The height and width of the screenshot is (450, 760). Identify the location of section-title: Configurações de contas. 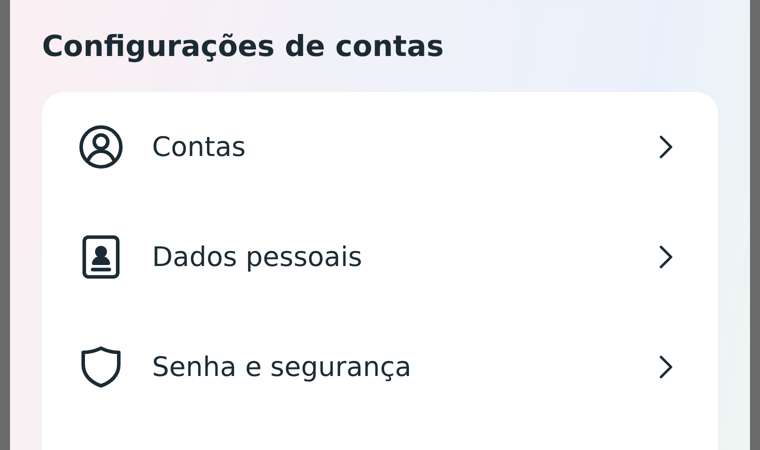
(243, 46).